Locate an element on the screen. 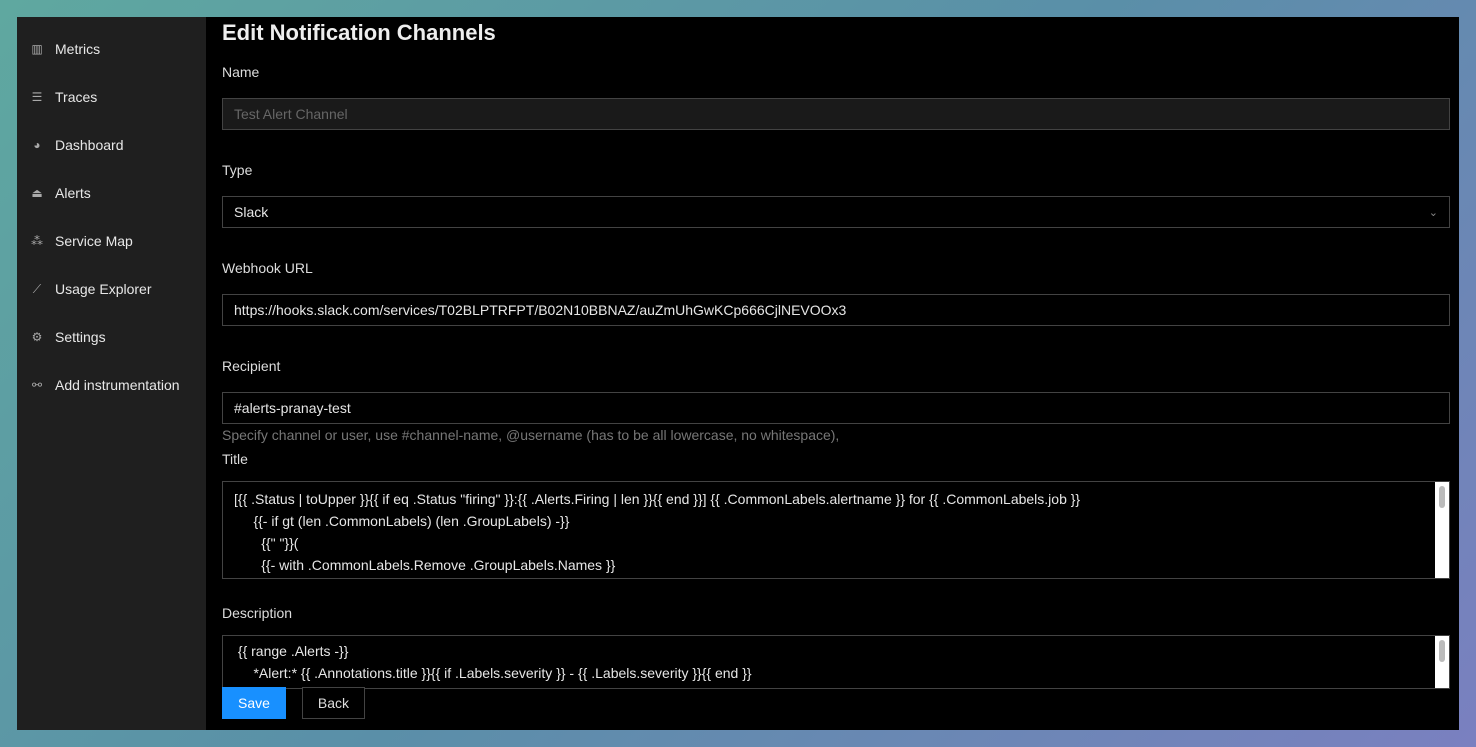  sidebar-item-label: Usage Explorer is located at coordinates (103, 289).